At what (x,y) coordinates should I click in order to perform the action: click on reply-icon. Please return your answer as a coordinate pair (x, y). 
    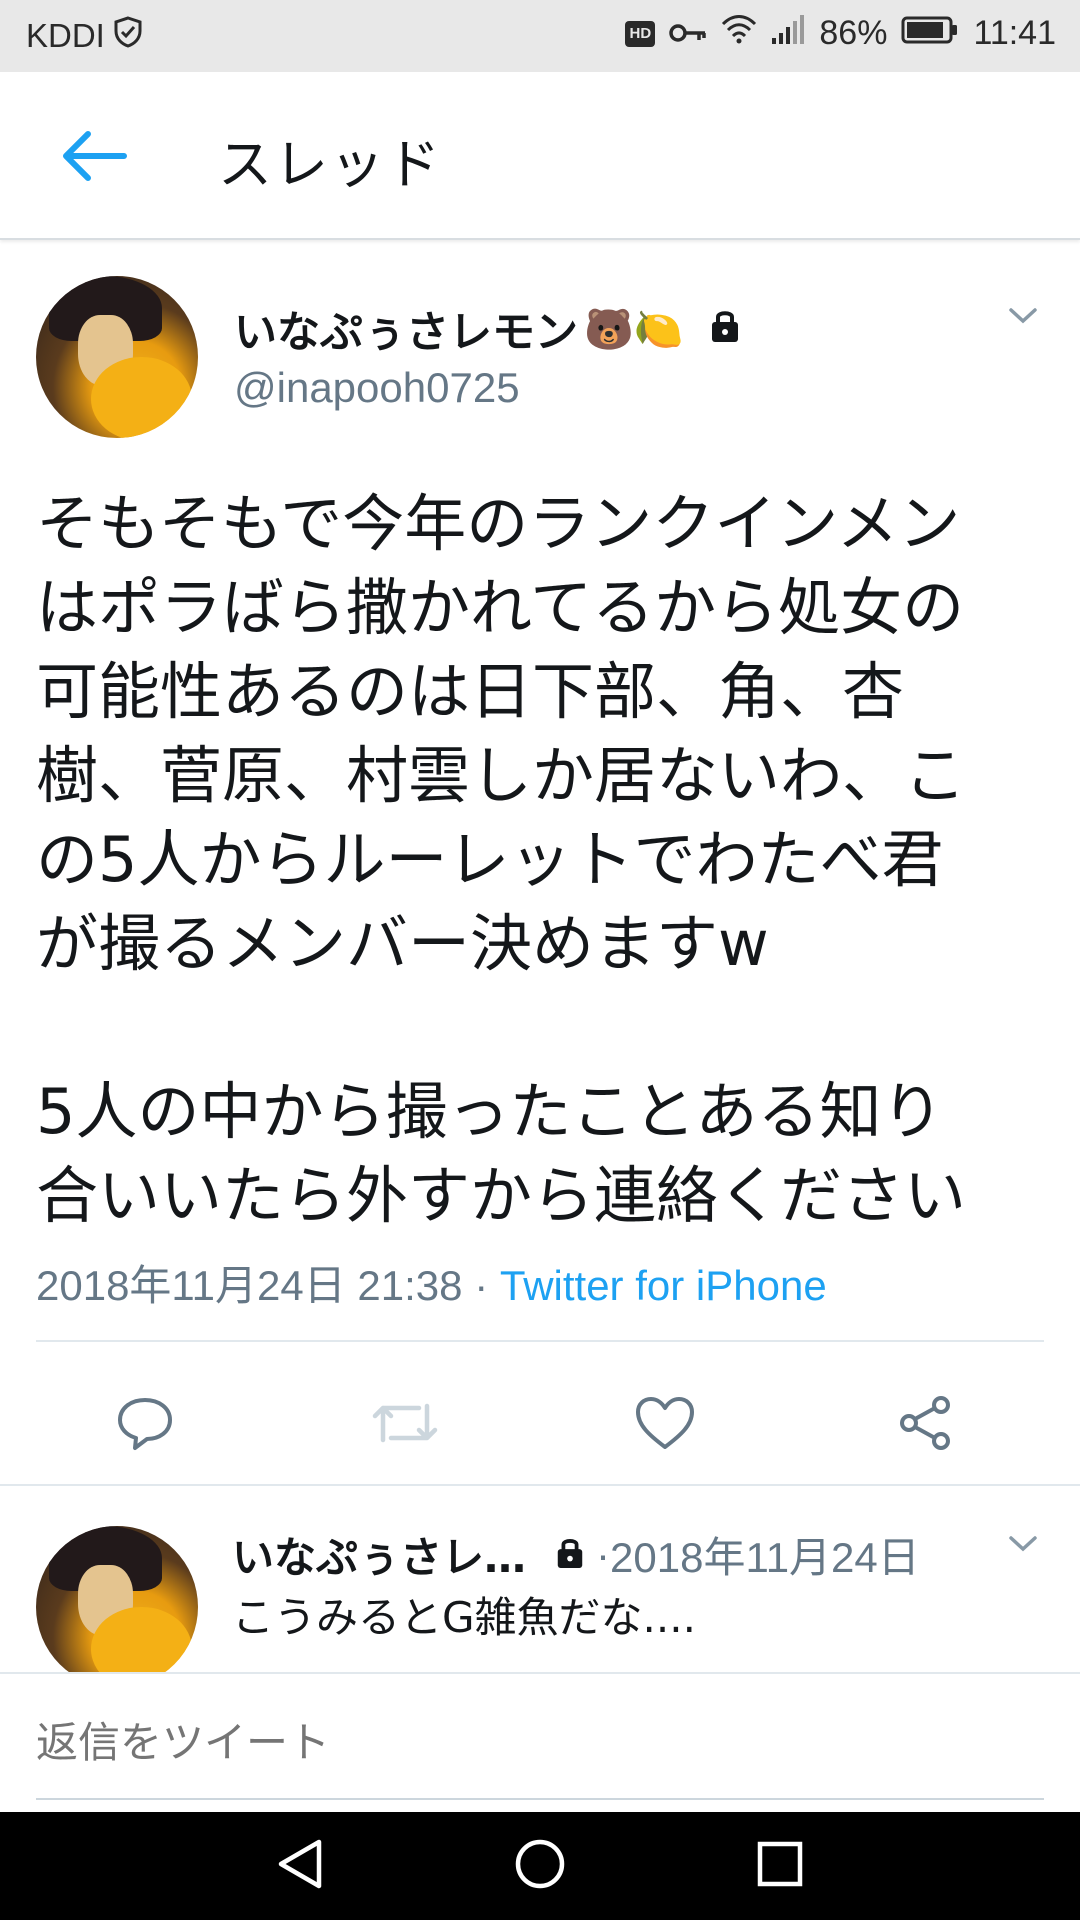
    Looking at the image, I should click on (145, 1425).